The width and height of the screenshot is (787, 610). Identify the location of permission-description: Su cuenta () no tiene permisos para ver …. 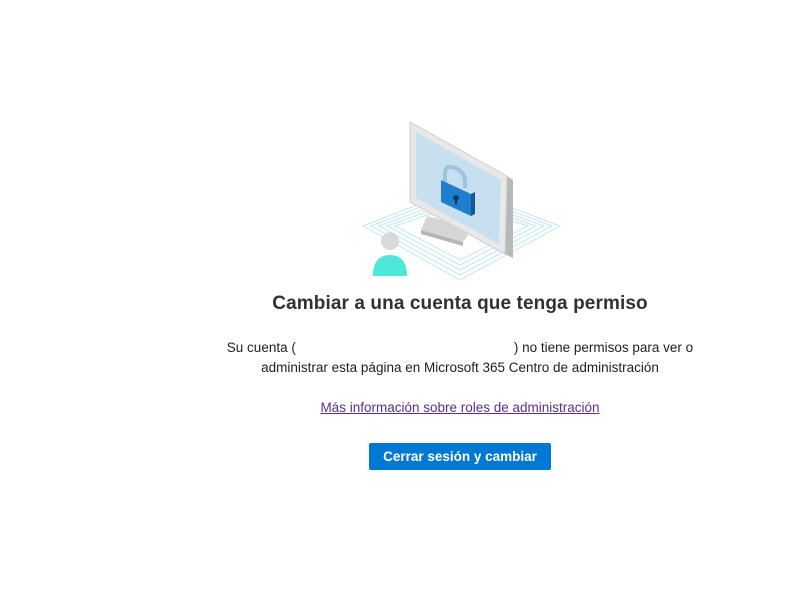
(460, 358).